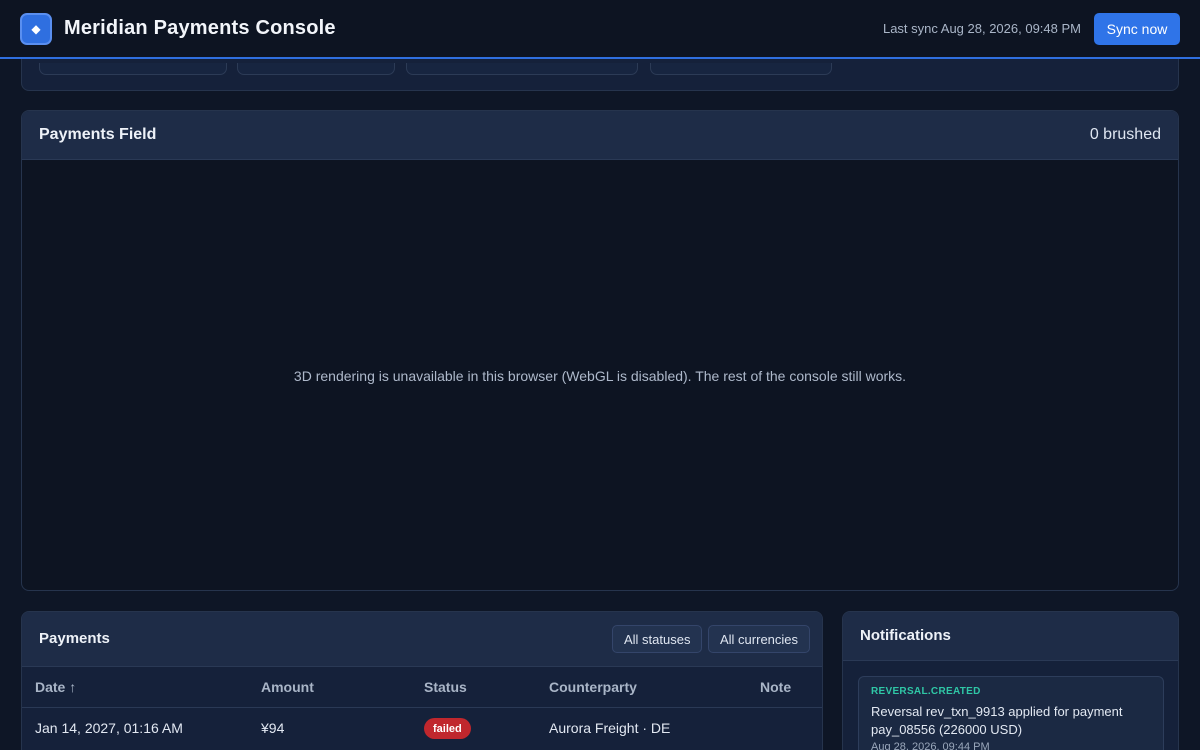 The image size is (1200, 750). What do you see at coordinates (445, 687) in the screenshot?
I see `column-status: Status` at bounding box center [445, 687].